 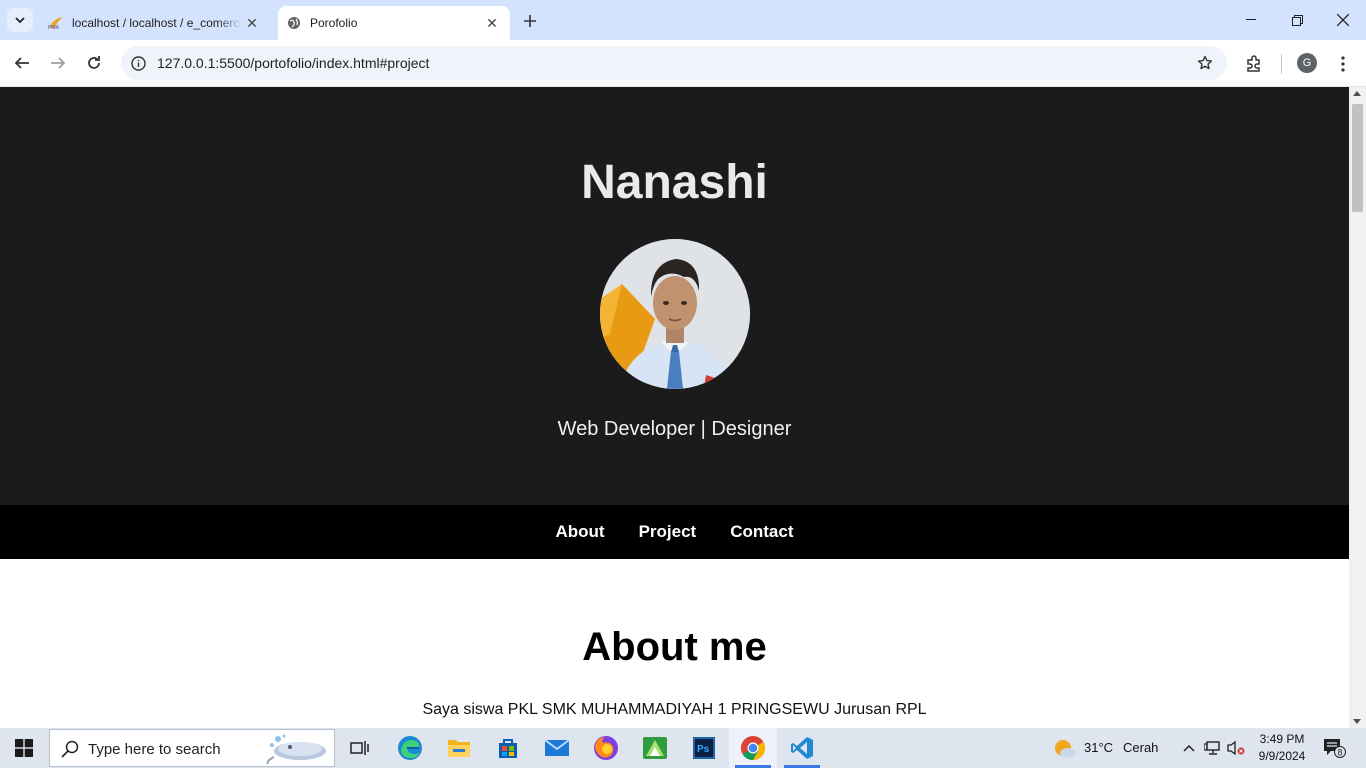 I want to click on weather-widget-icon-wrap, so click(x=1065, y=748).